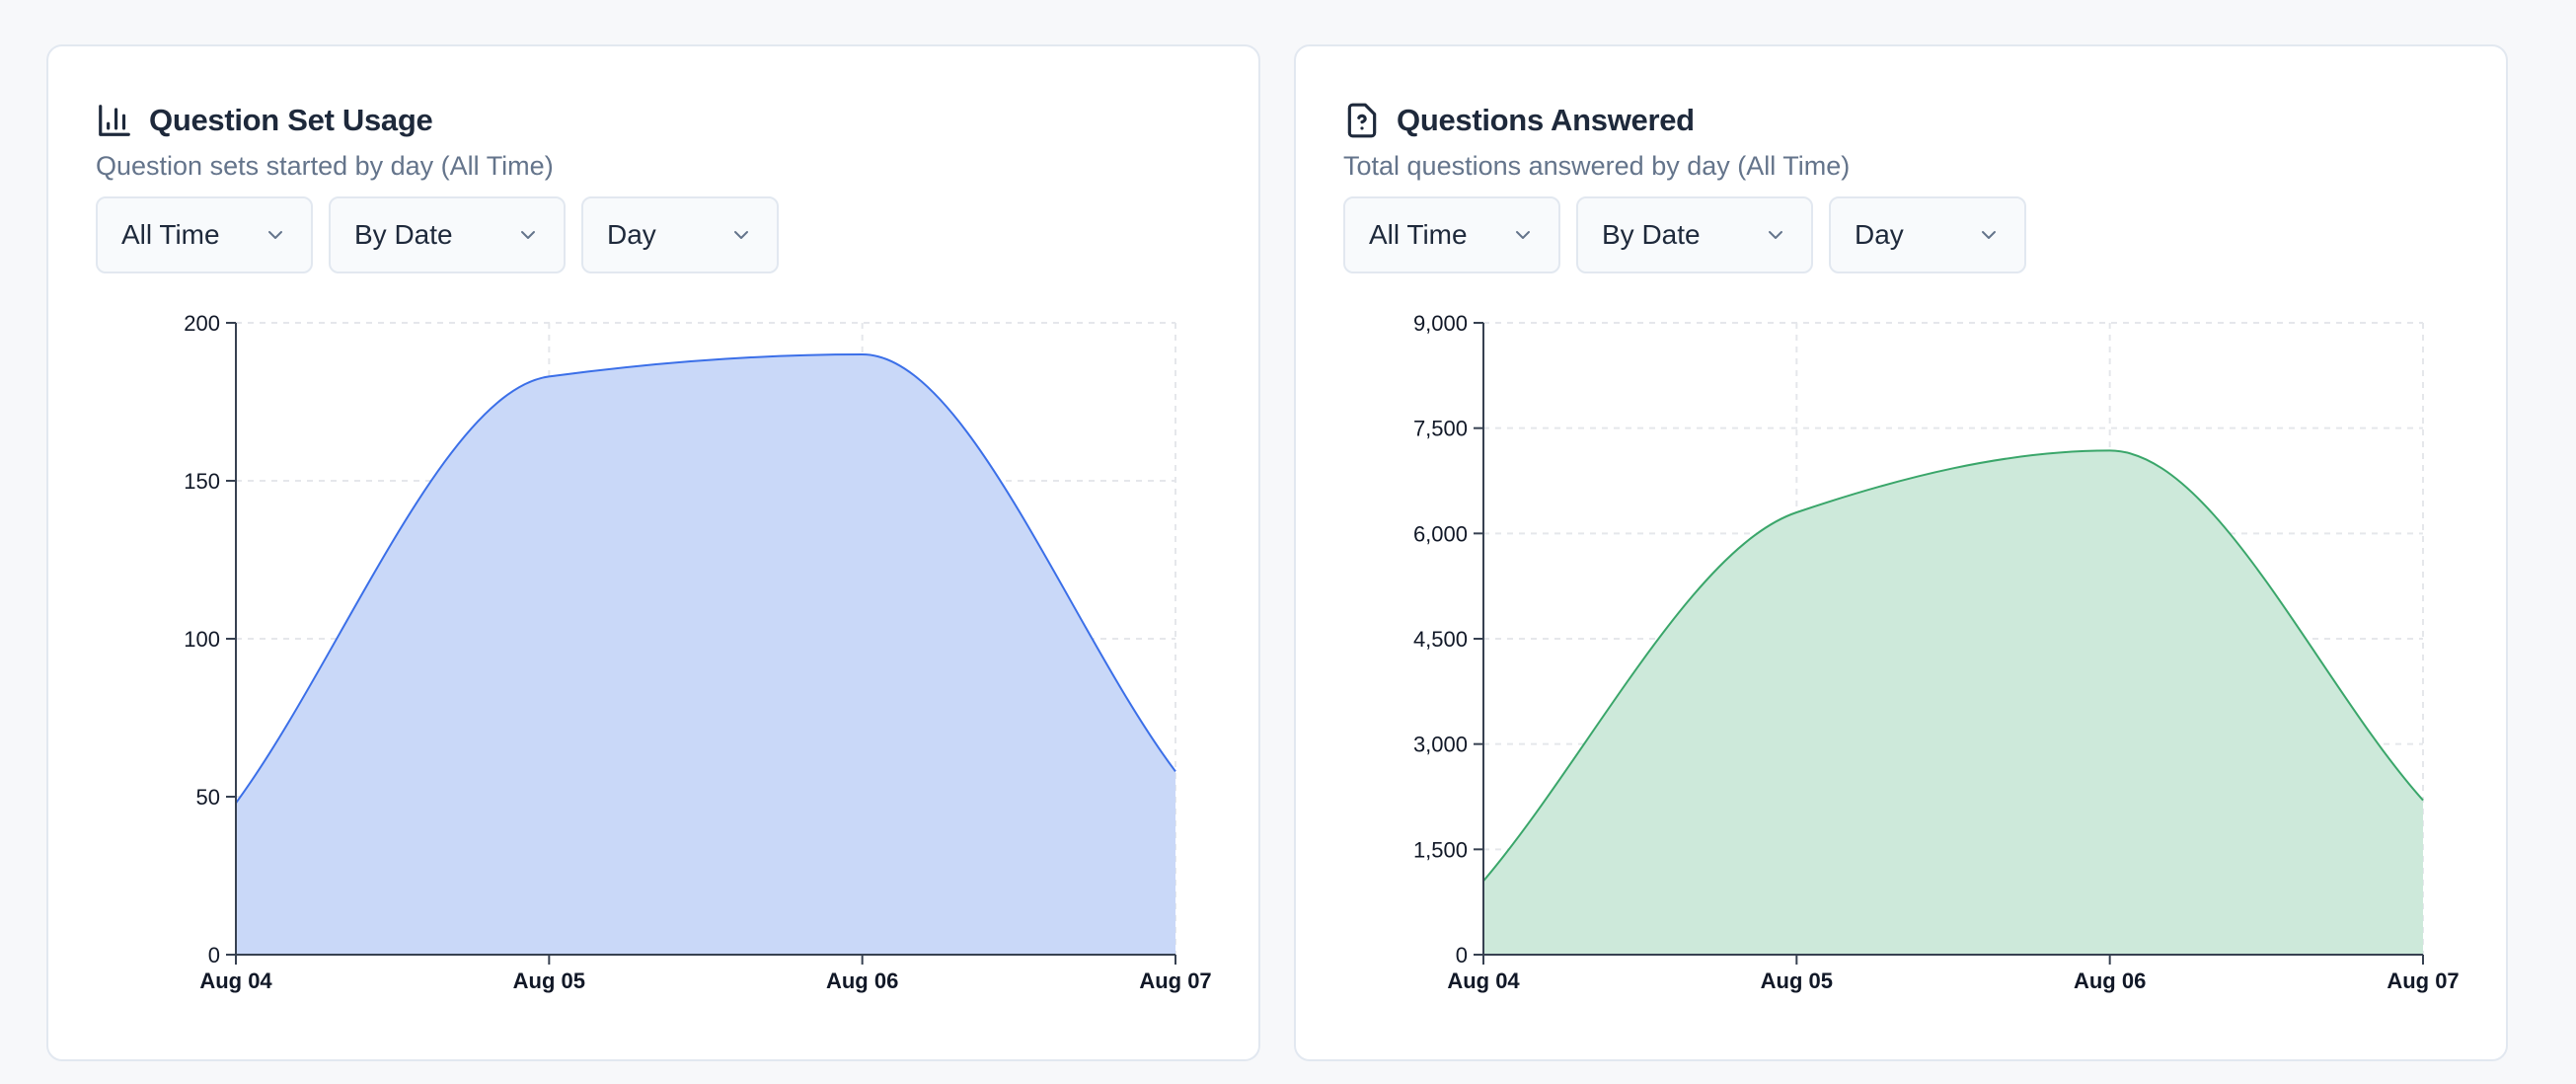  What do you see at coordinates (1441, 533) in the screenshot?
I see `y-tick-label: 6,000` at bounding box center [1441, 533].